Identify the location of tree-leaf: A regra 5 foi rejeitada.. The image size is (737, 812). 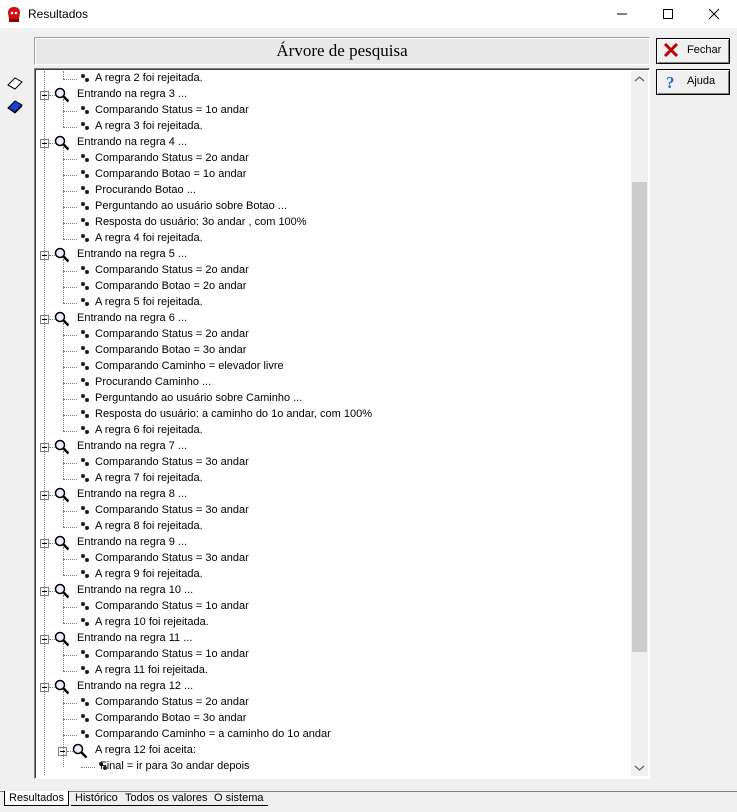
(334, 303).